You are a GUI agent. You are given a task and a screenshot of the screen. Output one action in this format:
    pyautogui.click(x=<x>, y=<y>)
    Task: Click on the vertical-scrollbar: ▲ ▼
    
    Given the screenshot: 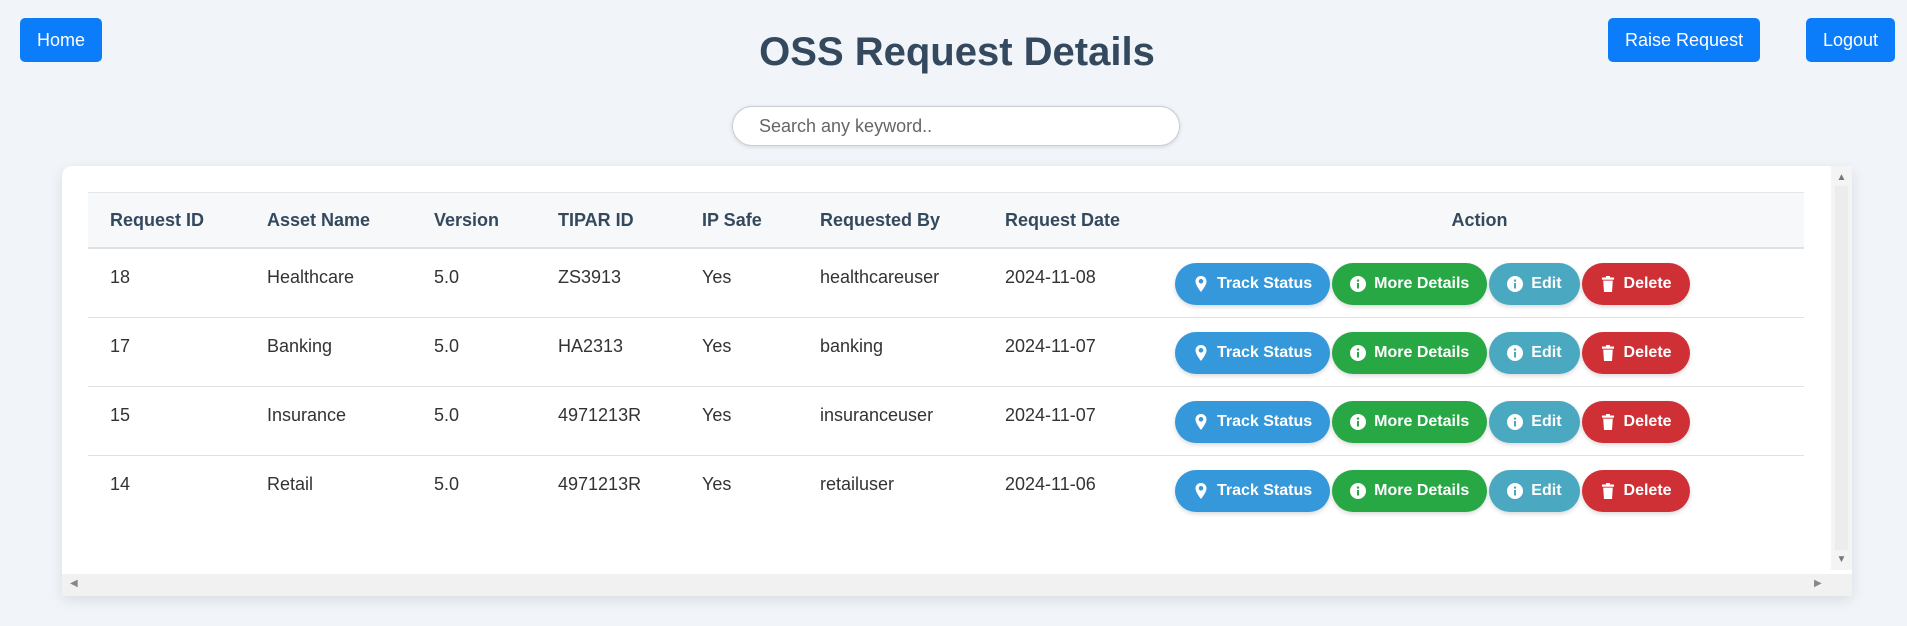 What is the action you would take?
    pyautogui.click(x=1841, y=368)
    